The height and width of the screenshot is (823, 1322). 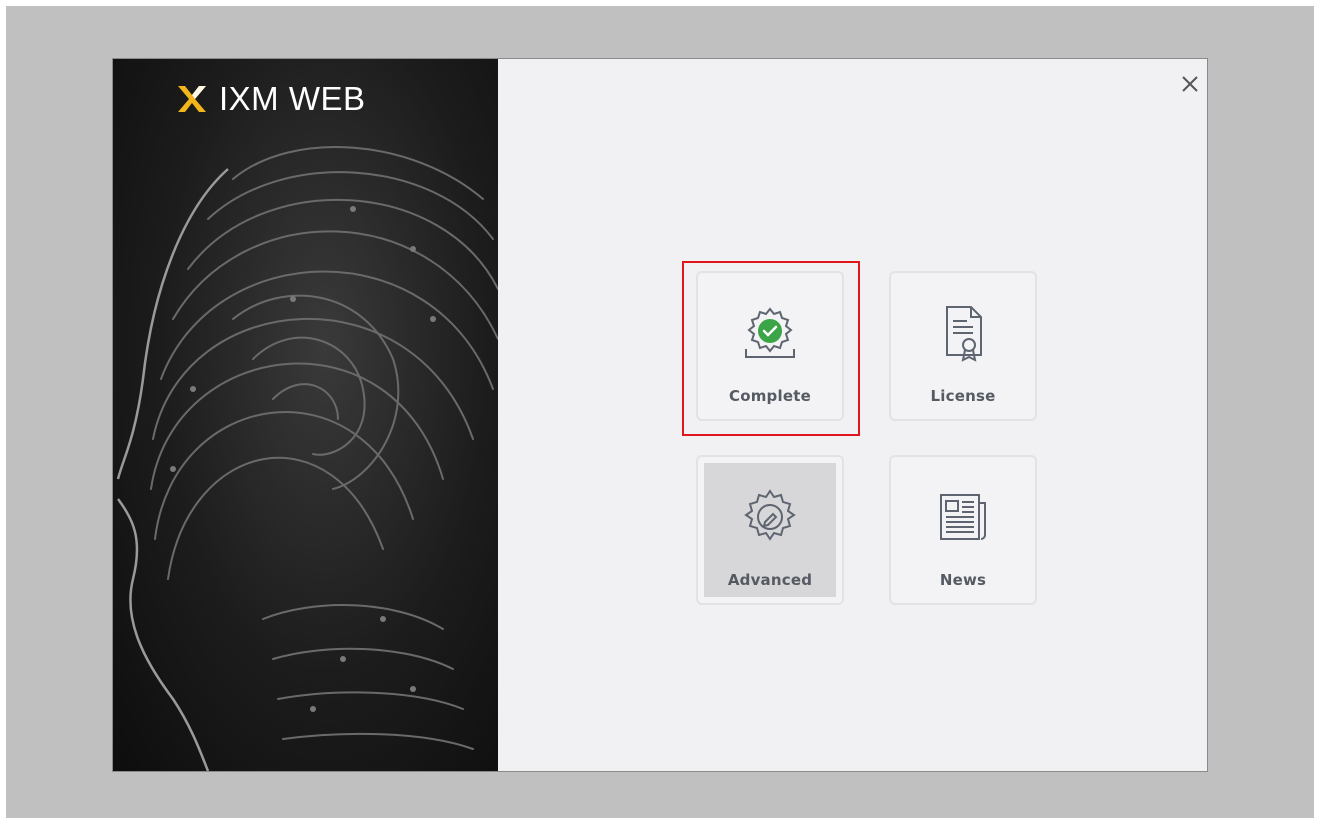 What do you see at coordinates (770, 515) in the screenshot?
I see `gear-edit-icon` at bounding box center [770, 515].